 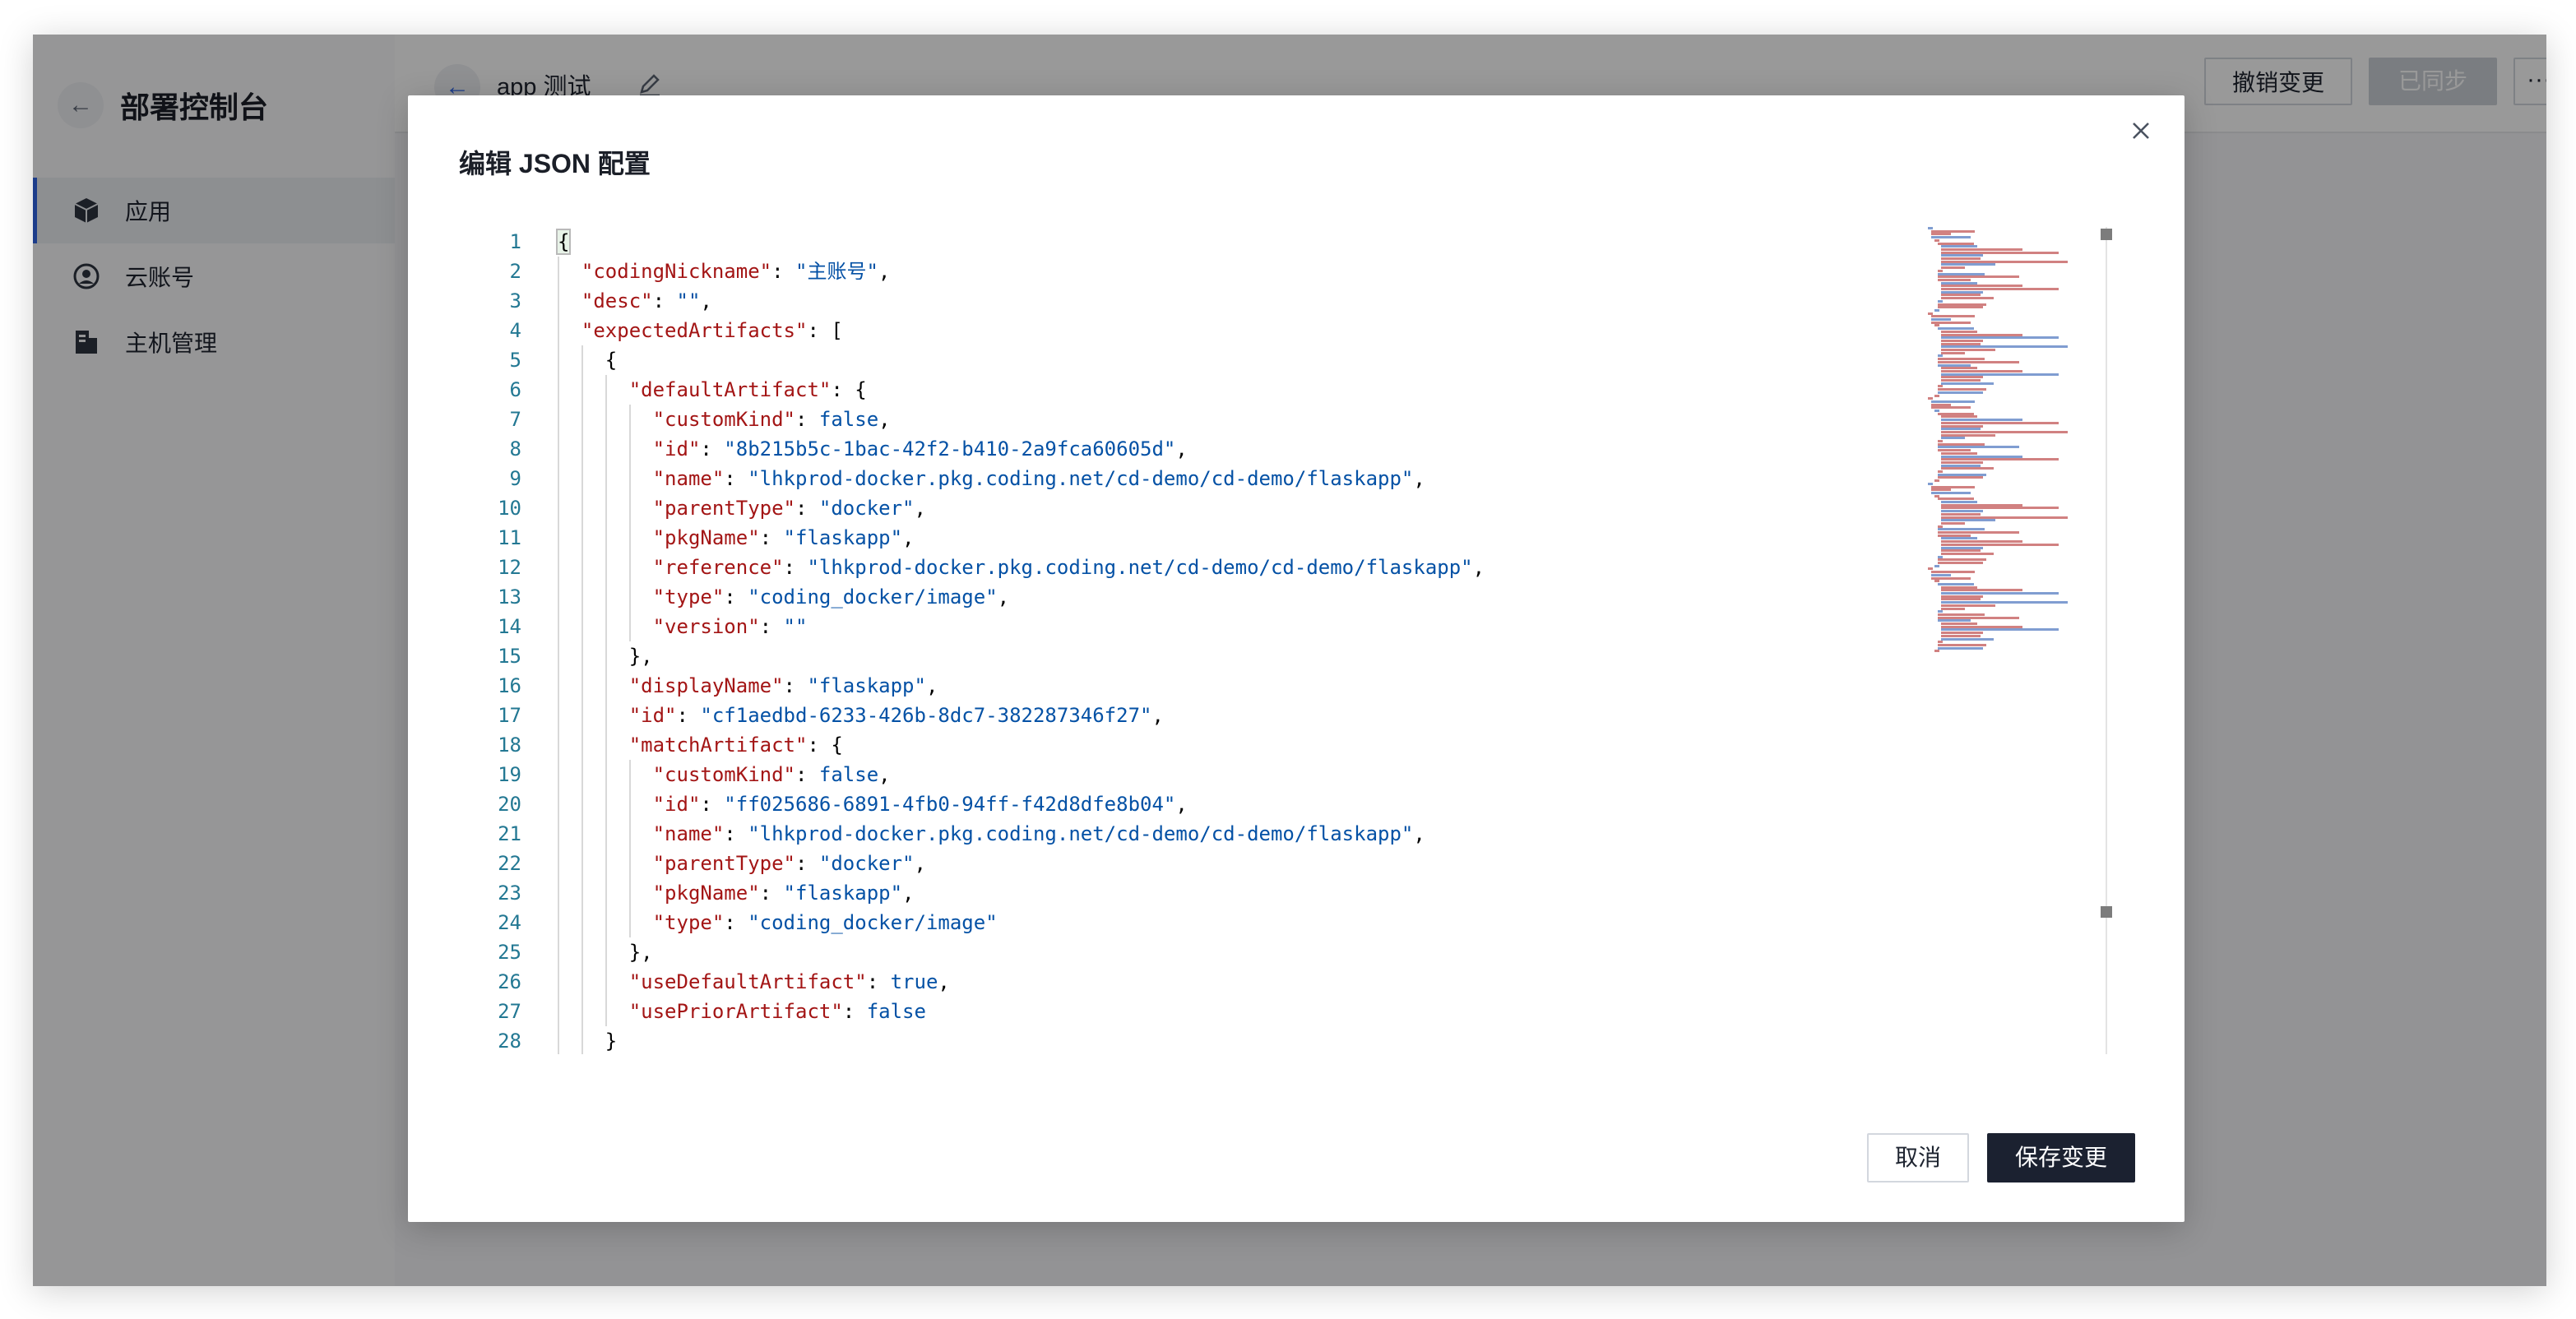 I want to click on line-number: 11, so click(x=509, y=537).